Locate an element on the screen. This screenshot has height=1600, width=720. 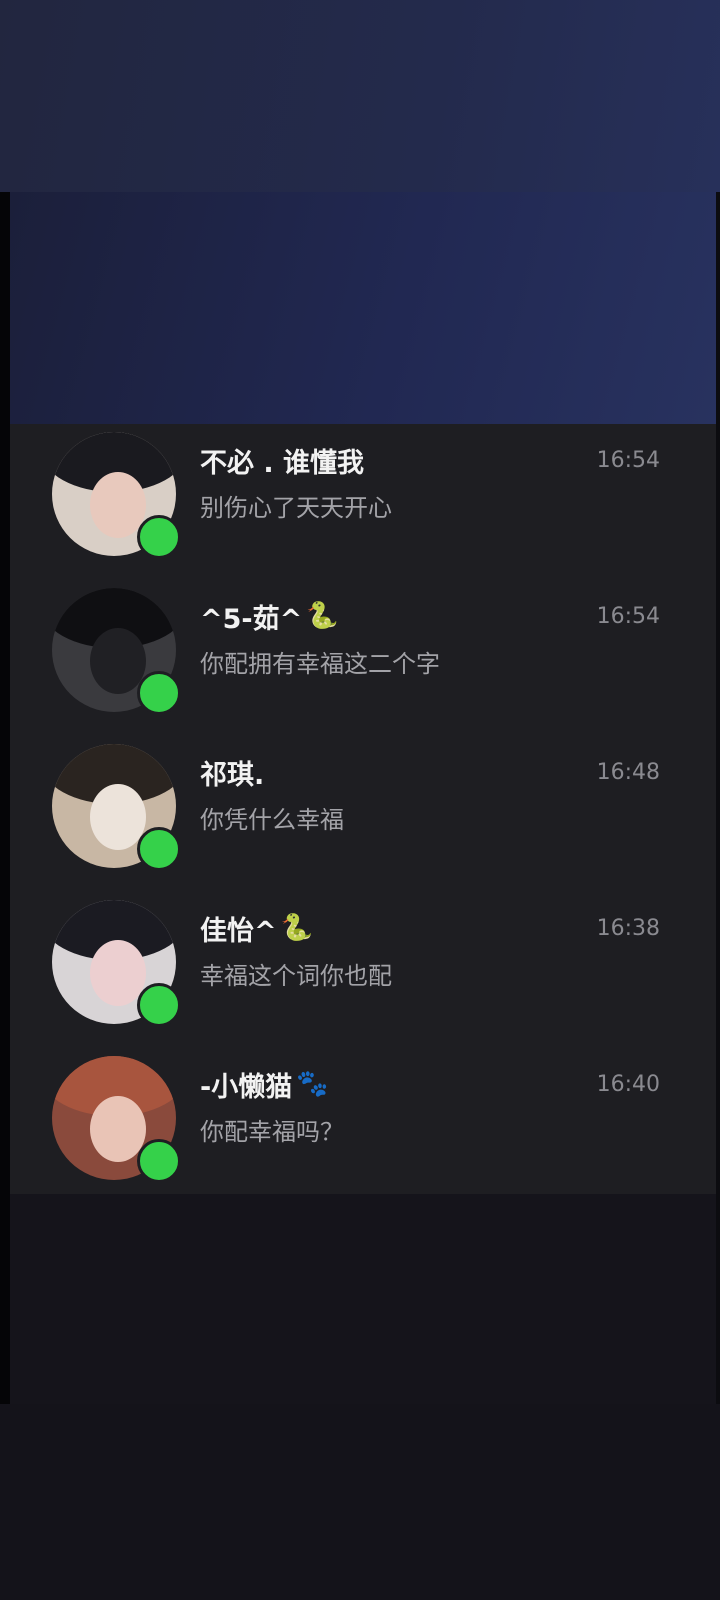
chat-item: ^5-茹^ 🐍 16:54 你配拥有幸福这二个字 is located at coordinates (363, 659).